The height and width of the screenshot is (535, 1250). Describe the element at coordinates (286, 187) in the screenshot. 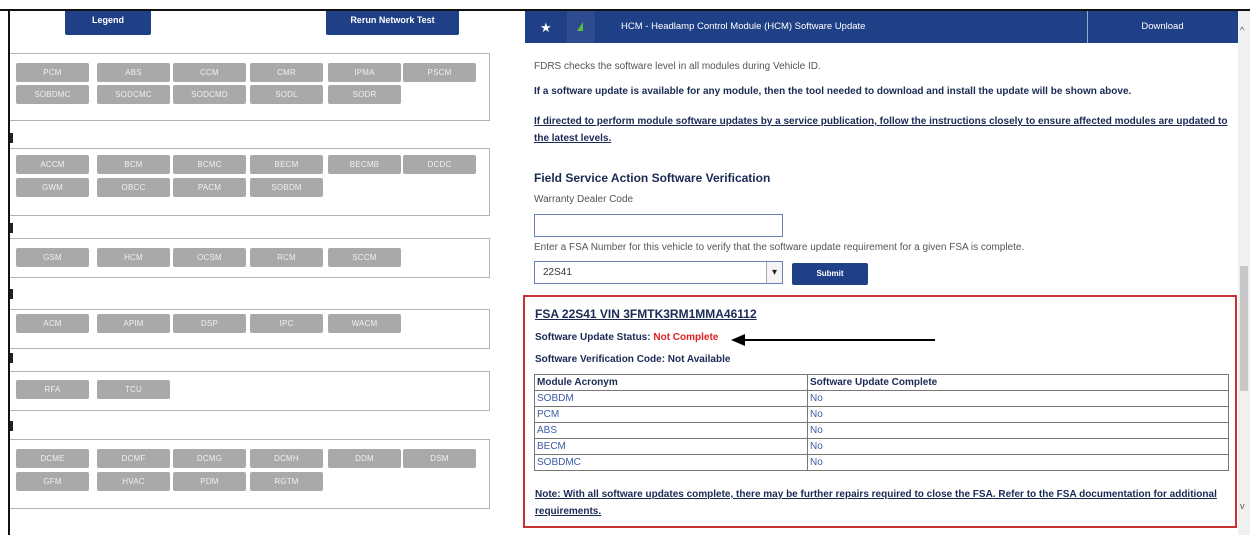

I see `module-button: SOBDM` at that location.